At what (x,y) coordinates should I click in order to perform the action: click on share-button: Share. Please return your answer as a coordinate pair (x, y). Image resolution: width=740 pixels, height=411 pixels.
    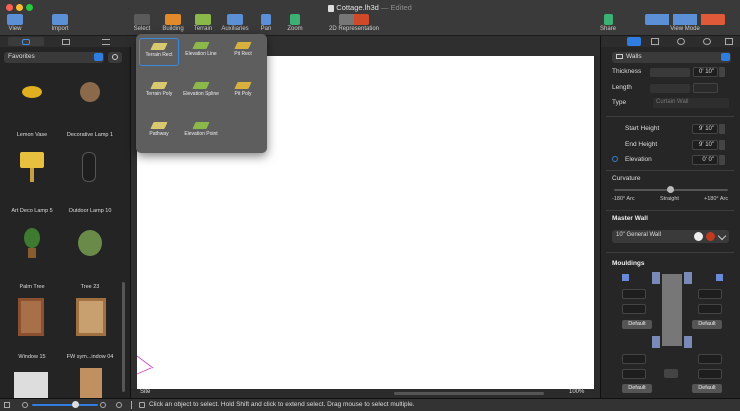
    Looking at the image, I should click on (608, 23).